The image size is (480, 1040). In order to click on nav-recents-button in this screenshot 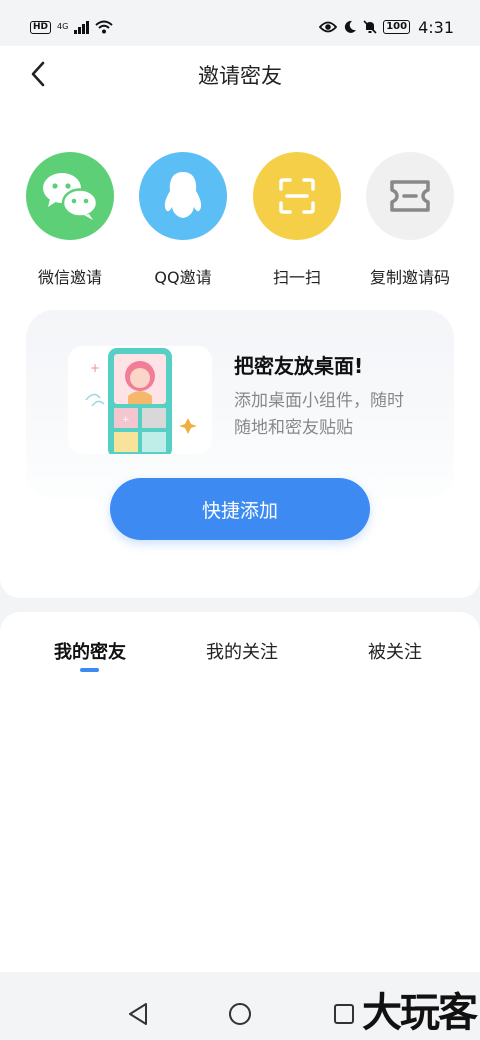, I will do `click(344, 1014)`.